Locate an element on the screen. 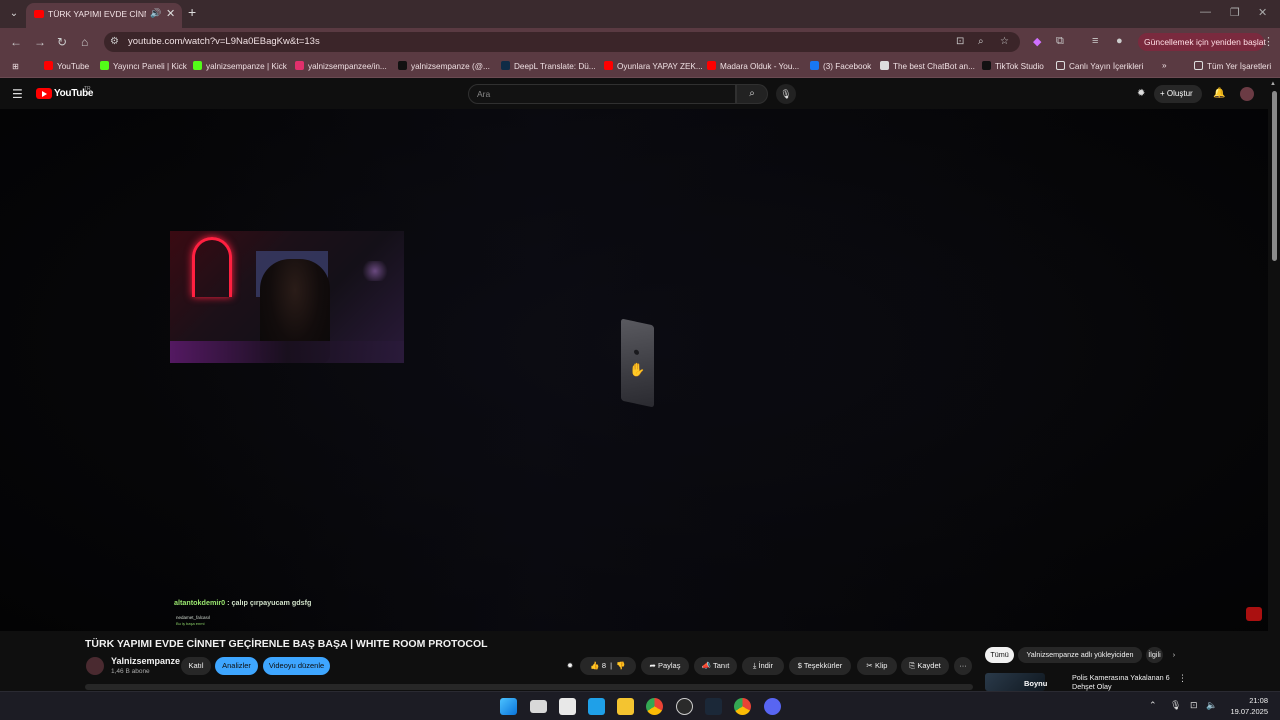 This screenshot has height=720, width=1280. network-icon: ⊡ is located at coordinates (1194, 705).